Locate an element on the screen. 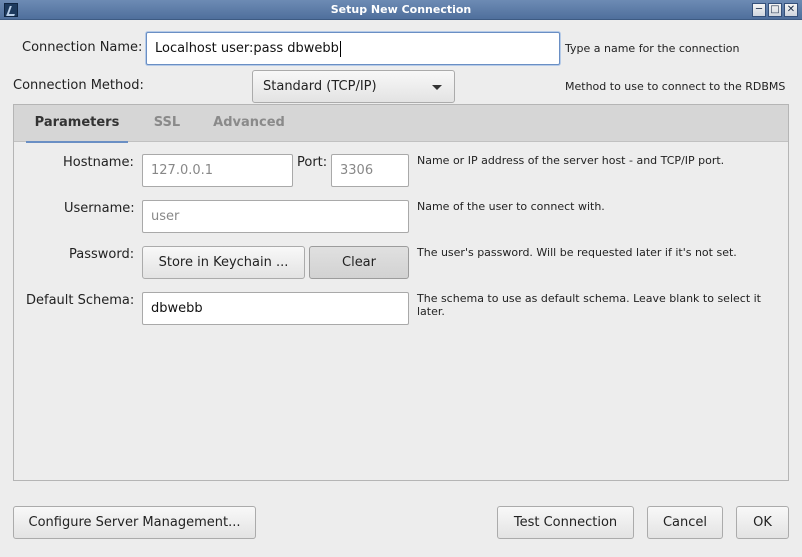 The width and height of the screenshot is (802, 557). username-label: Username: is located at coordinates (99, 208).